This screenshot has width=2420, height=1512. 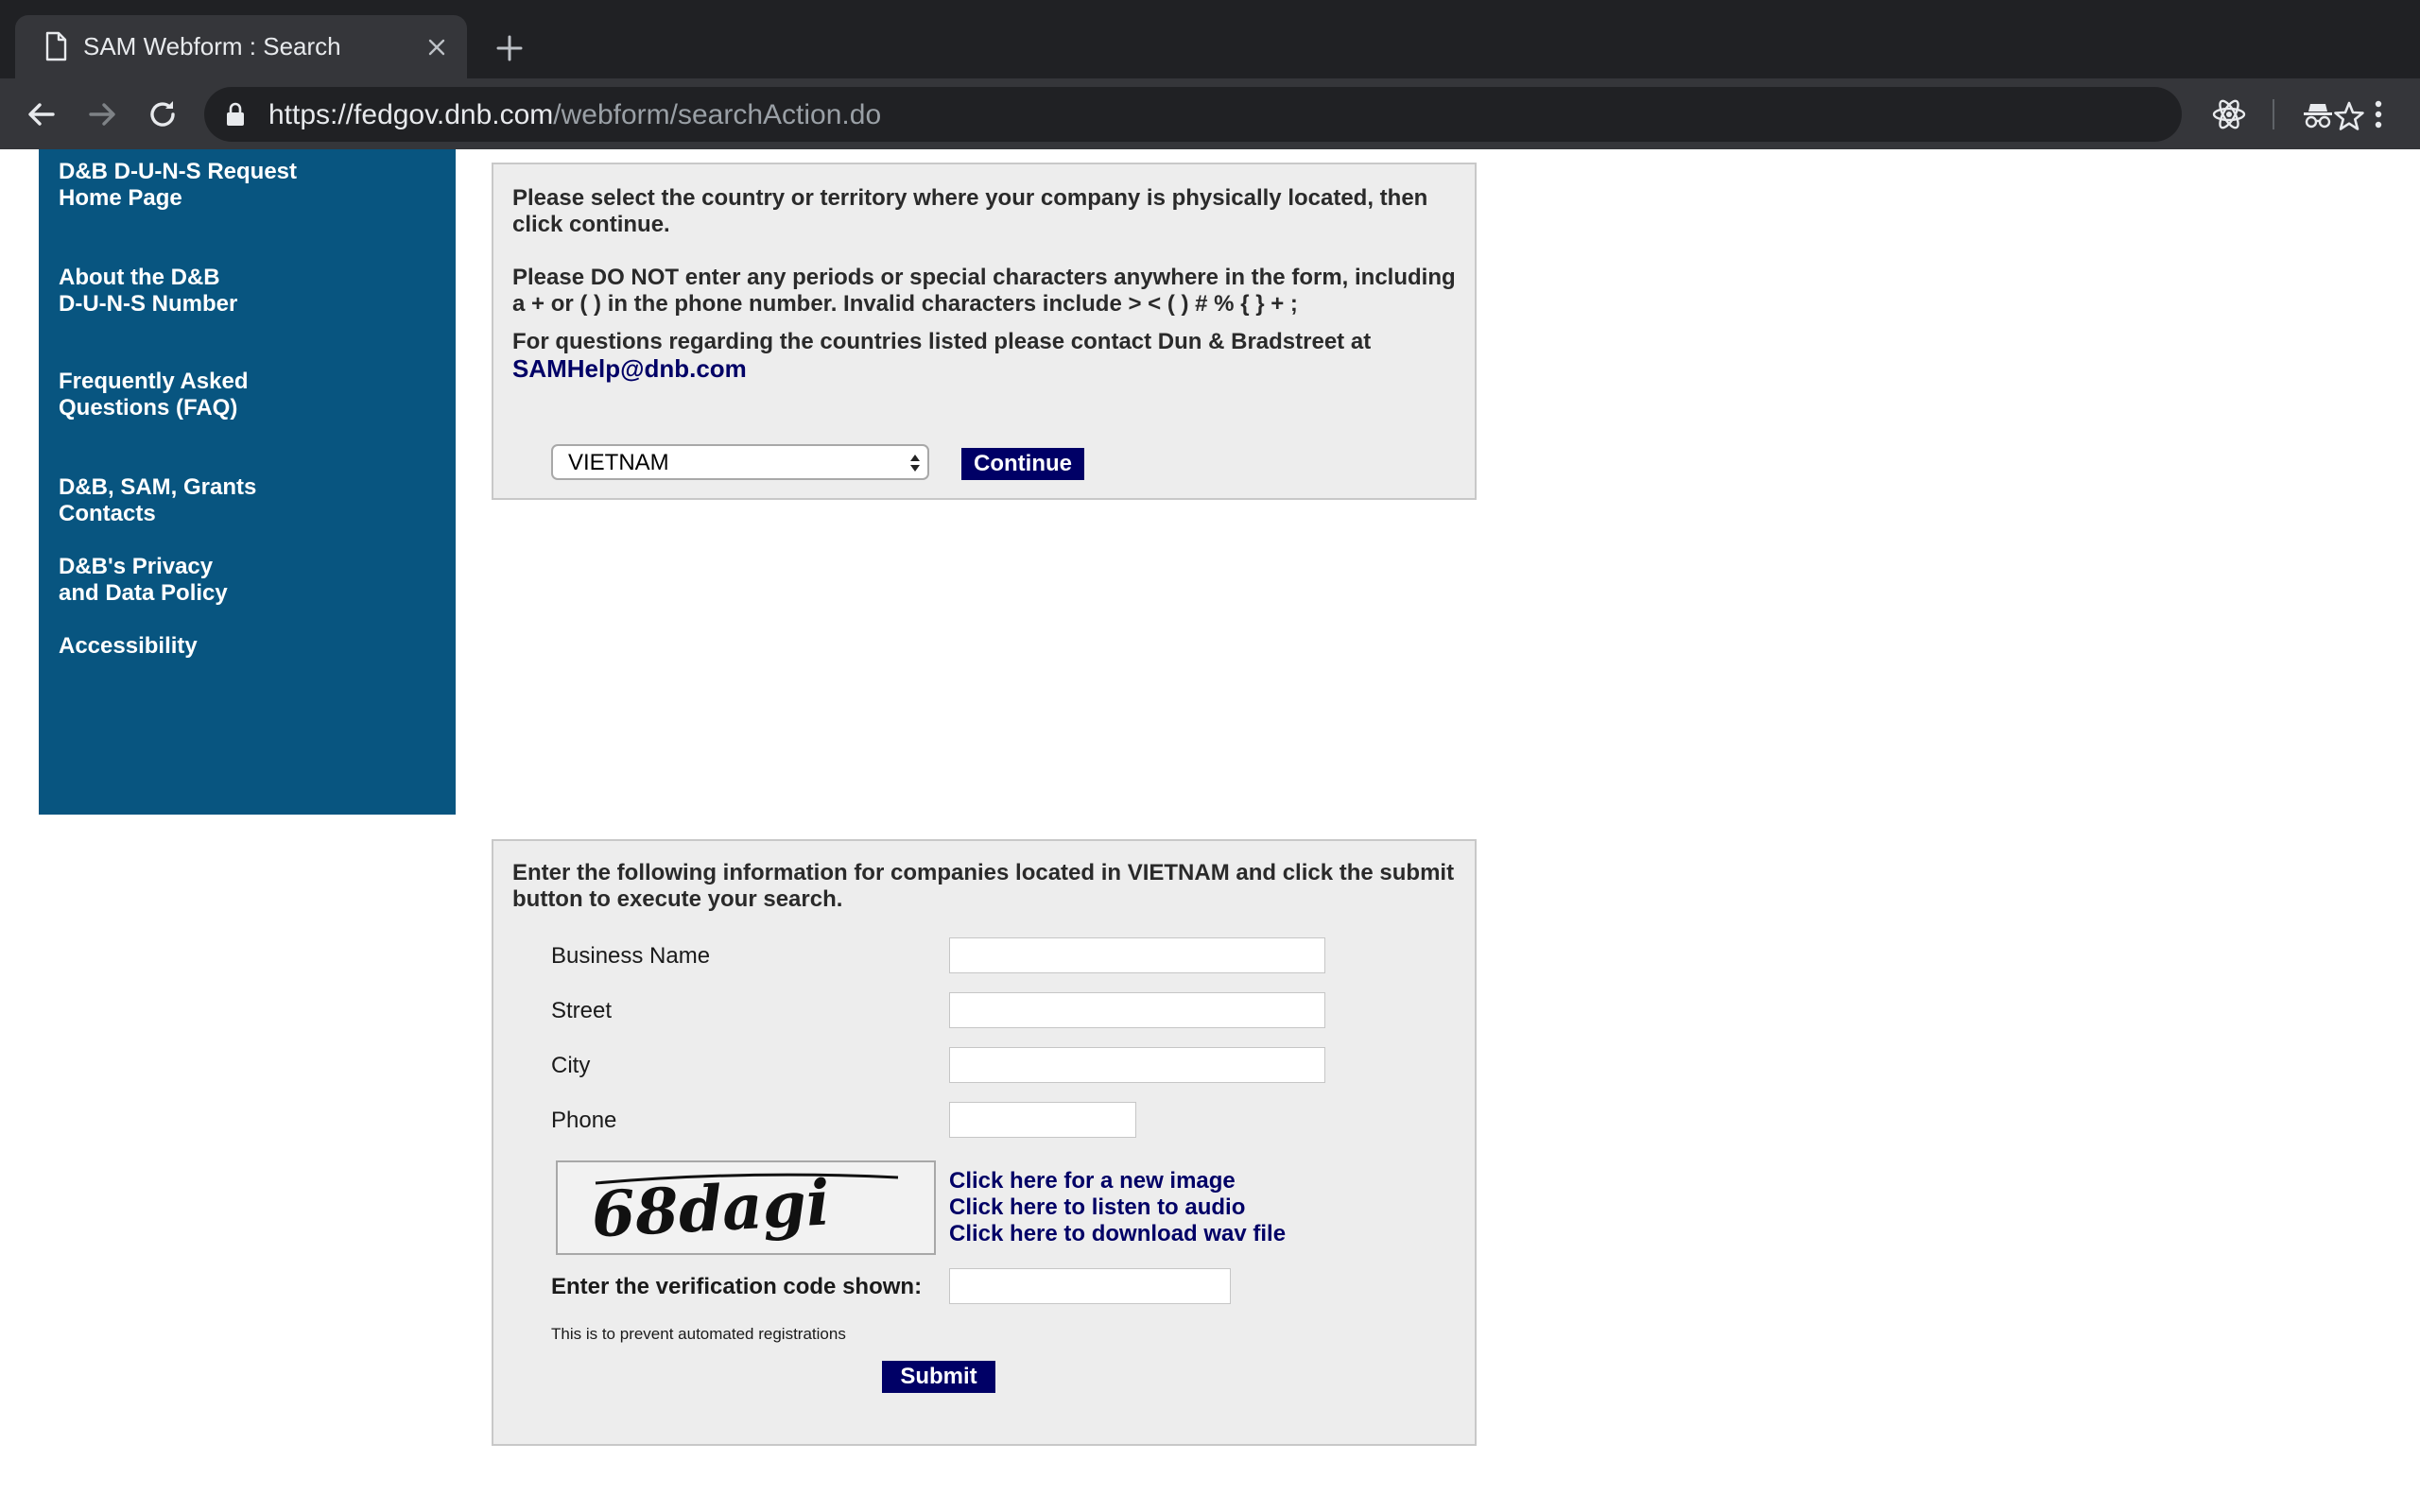 I want to click on sidebar-item-label: D-U-N-S Number, so click(x=148, y=304).